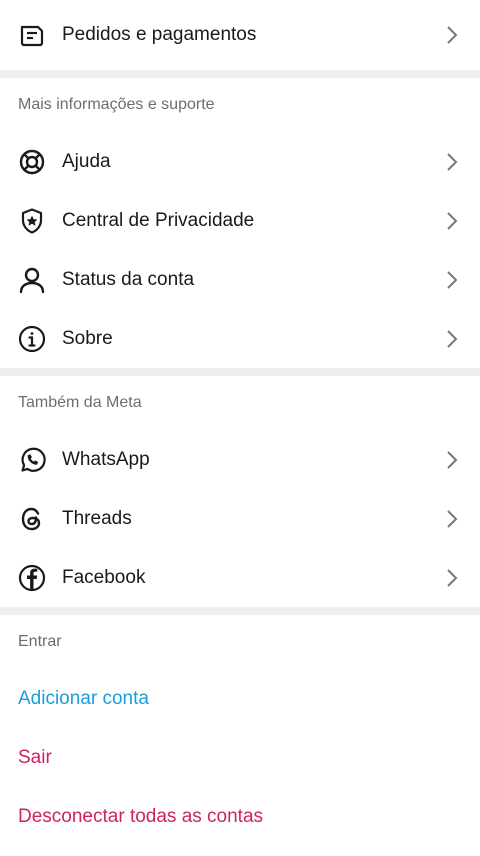  Describe the element at coordinates (86, 161) in the screenshot. I see `help-label: Ajuda` at that location.